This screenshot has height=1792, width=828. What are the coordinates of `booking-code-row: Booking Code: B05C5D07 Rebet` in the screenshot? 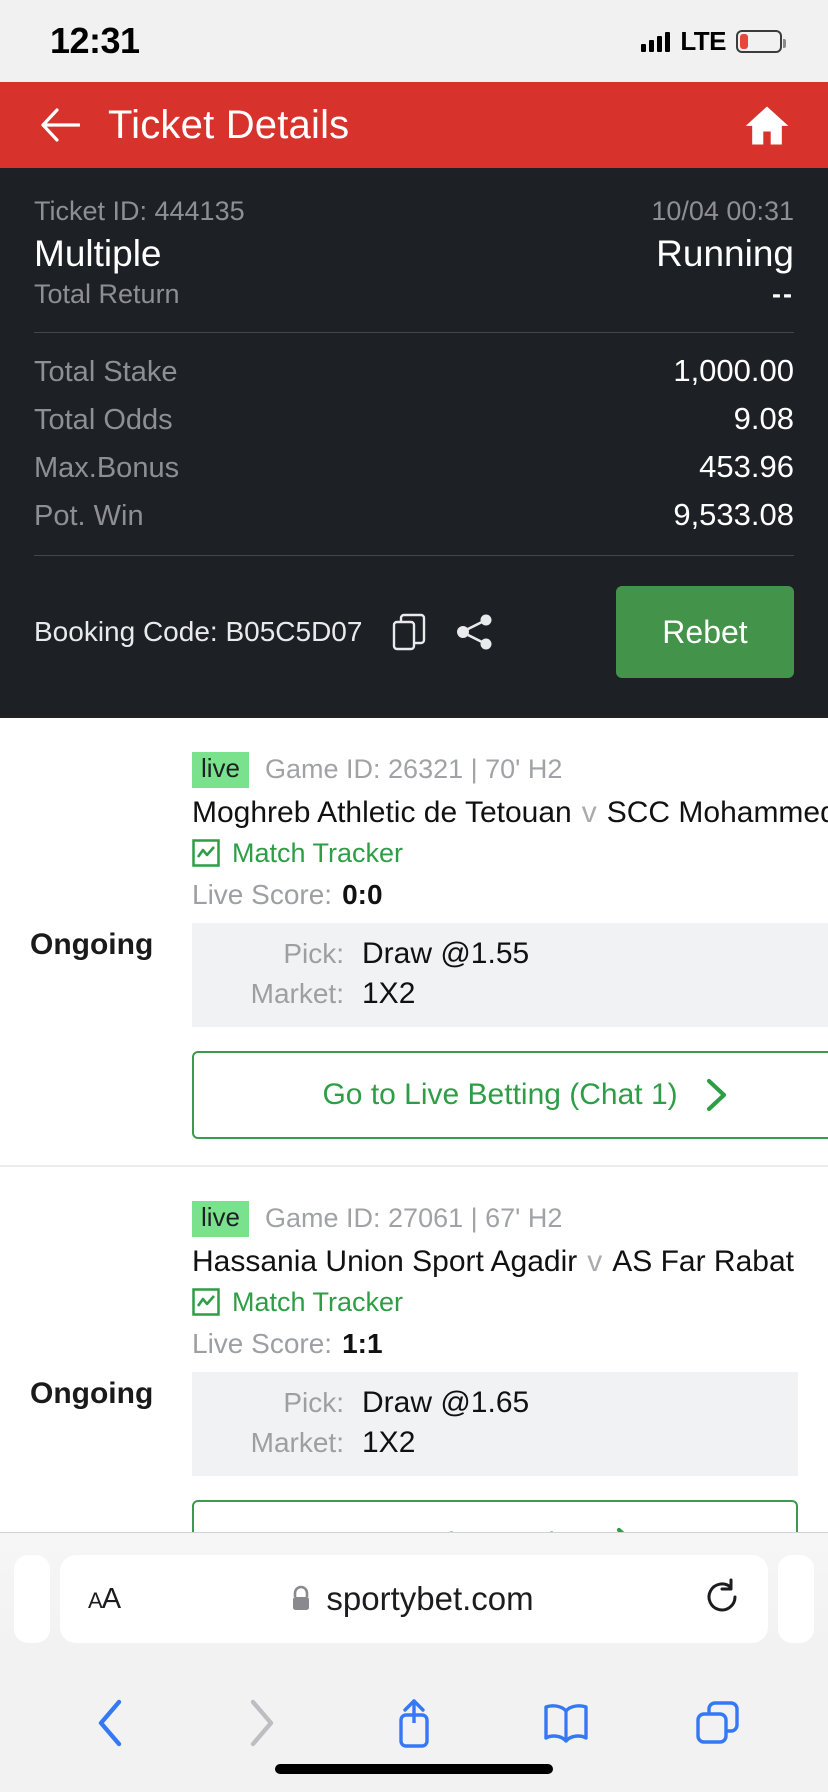 It's located at (414, 637).